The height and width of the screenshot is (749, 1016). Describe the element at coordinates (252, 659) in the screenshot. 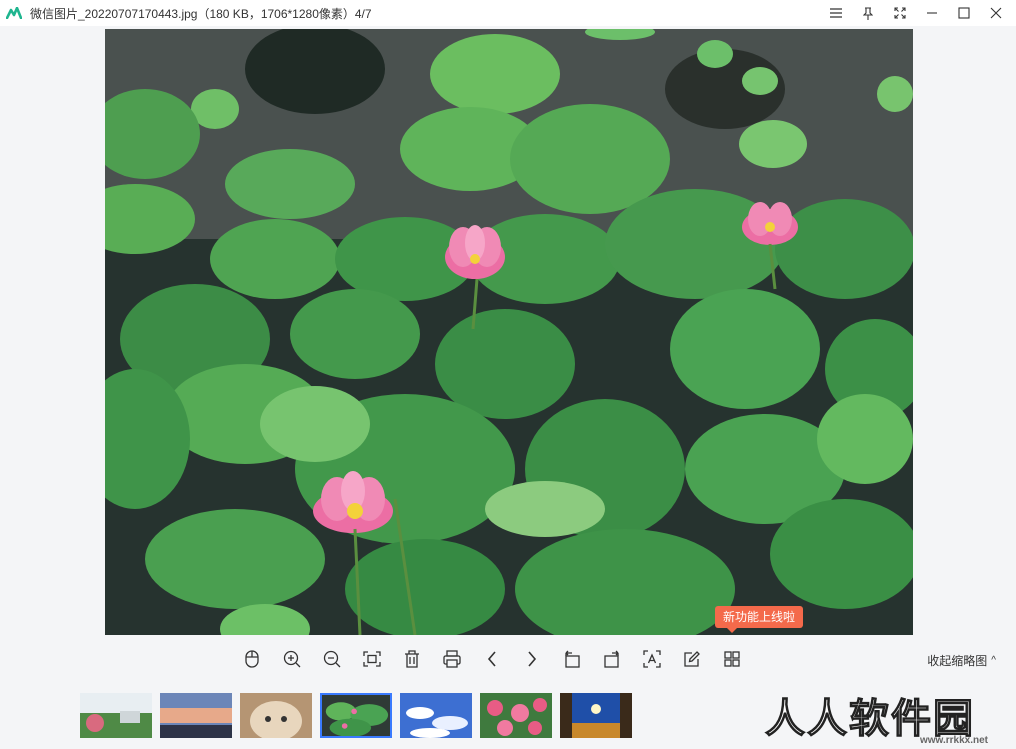

I see `mouse-icon` at that location.